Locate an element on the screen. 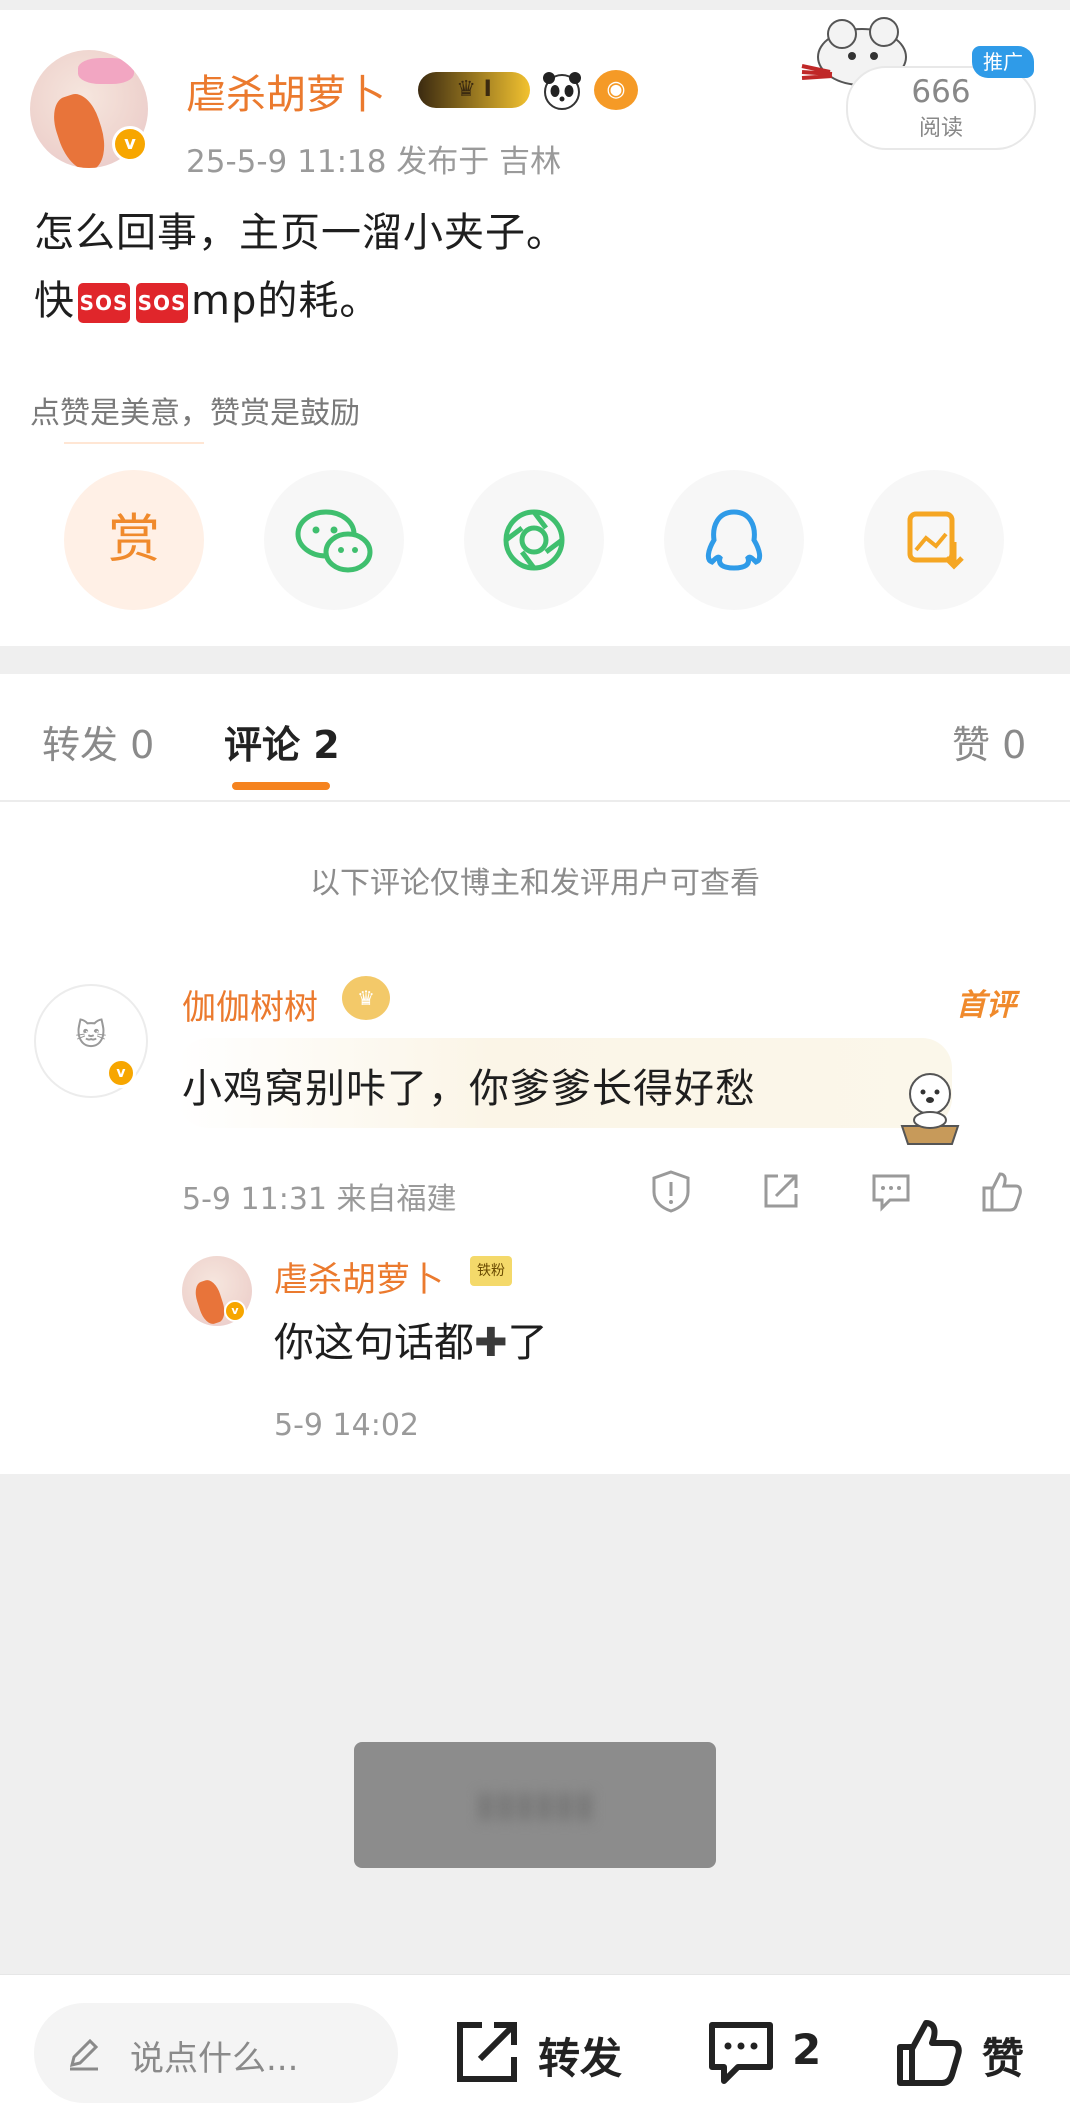 This screenshot has width=1070, height=2124. blurred-text: ▮▮▮▮▮▮ is located at coordinates (535, 1804).